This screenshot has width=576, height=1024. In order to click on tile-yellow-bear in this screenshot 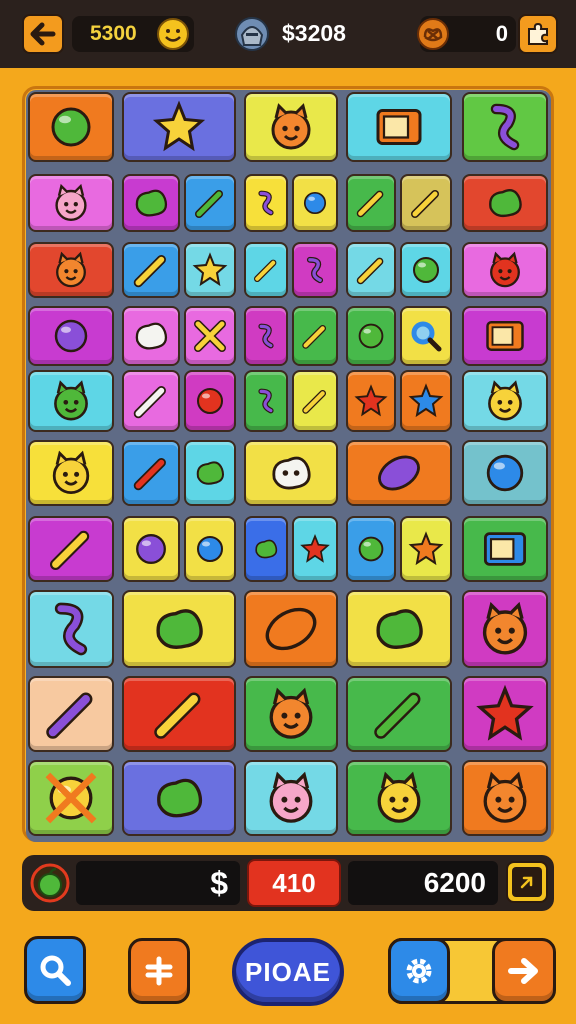, I will do `click(505, 401)`.